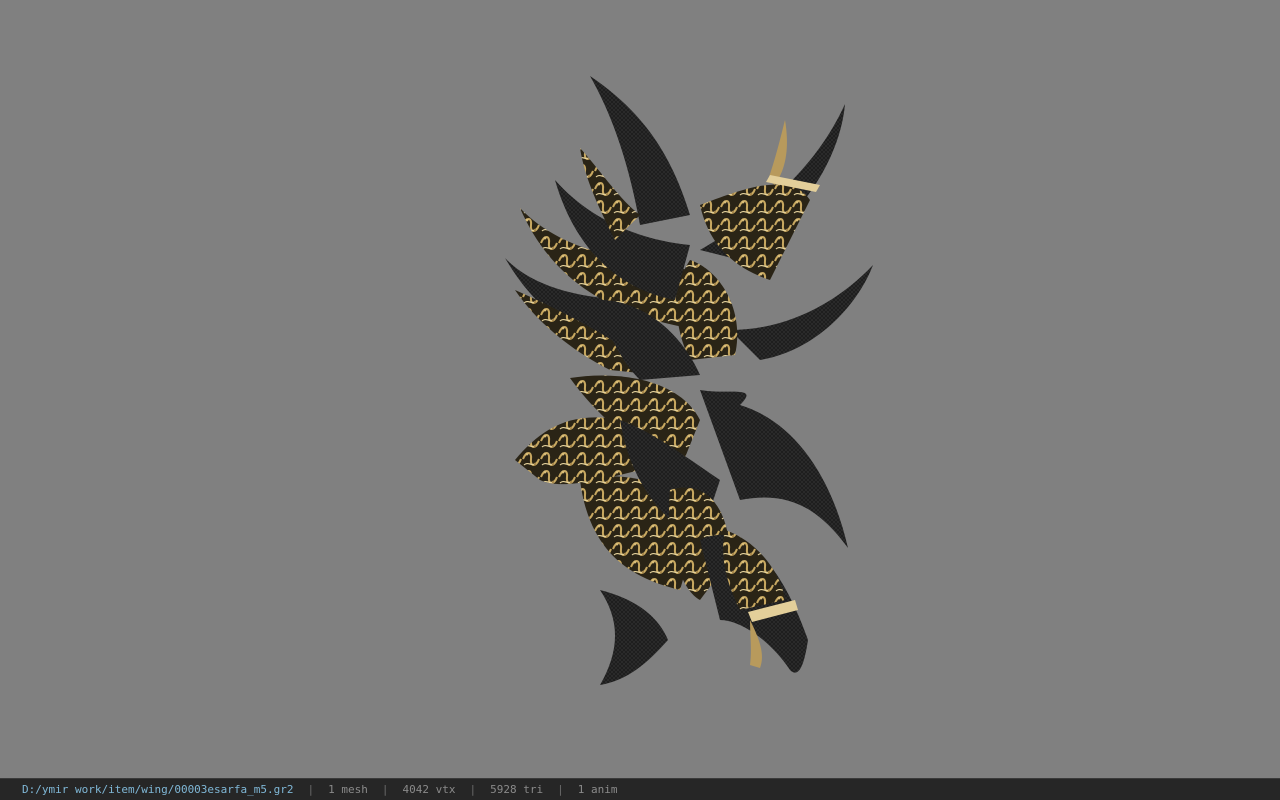  I want to click on anim-count: 1 anim, so click(597, 789).